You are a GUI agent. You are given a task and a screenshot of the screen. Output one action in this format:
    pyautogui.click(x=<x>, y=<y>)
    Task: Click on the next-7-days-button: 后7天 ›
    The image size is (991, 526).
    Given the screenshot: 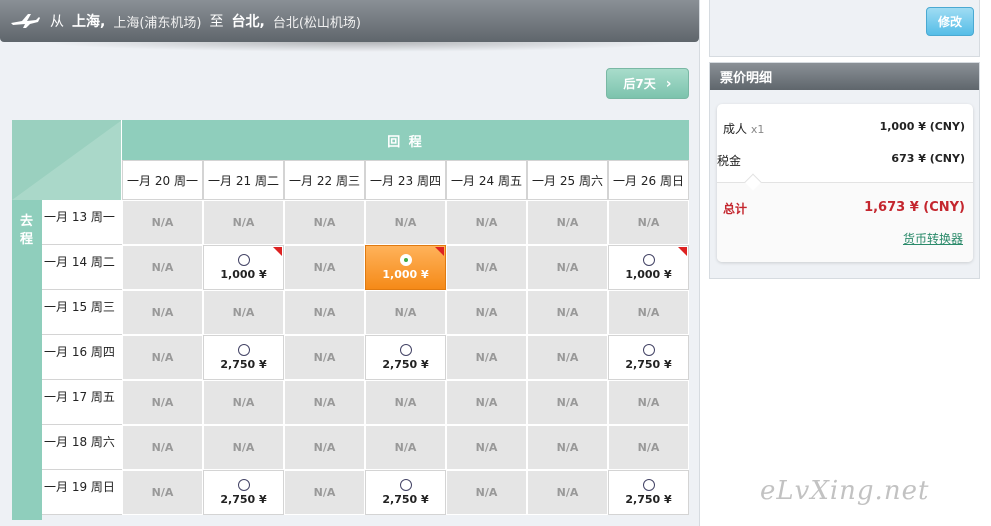 What is the action you would take?
    pyautogui.click(x=647, y=83)
    